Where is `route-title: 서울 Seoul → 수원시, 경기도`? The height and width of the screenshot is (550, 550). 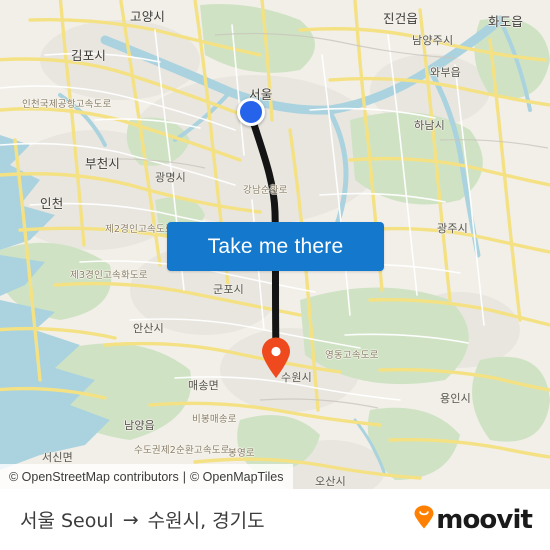
route-title: 서울 Seoul → 수원시, 경기도 is located at coordinates (142, 519).